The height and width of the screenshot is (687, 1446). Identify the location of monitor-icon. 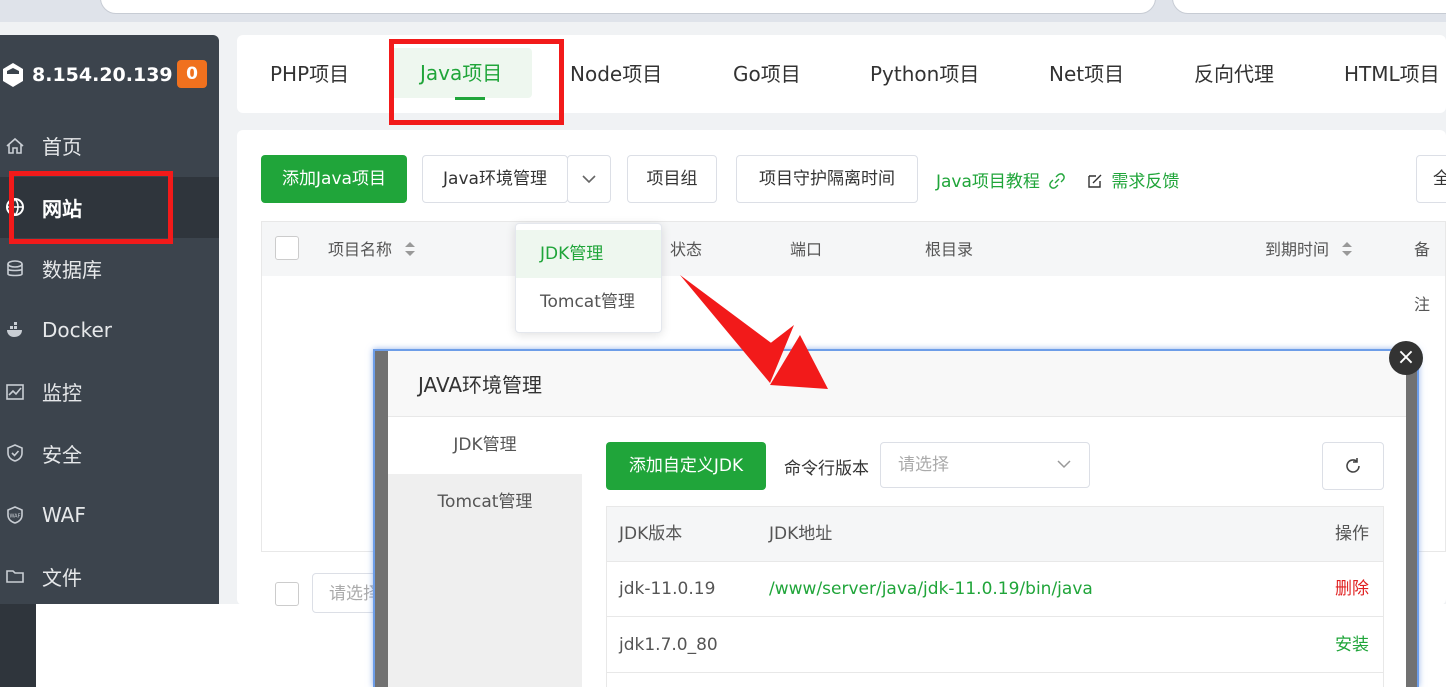
(15, 392).